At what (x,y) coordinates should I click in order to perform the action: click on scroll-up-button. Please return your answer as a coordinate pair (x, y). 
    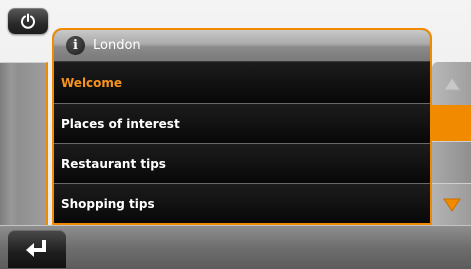
    Looking at the image, I should click on (451, 83).